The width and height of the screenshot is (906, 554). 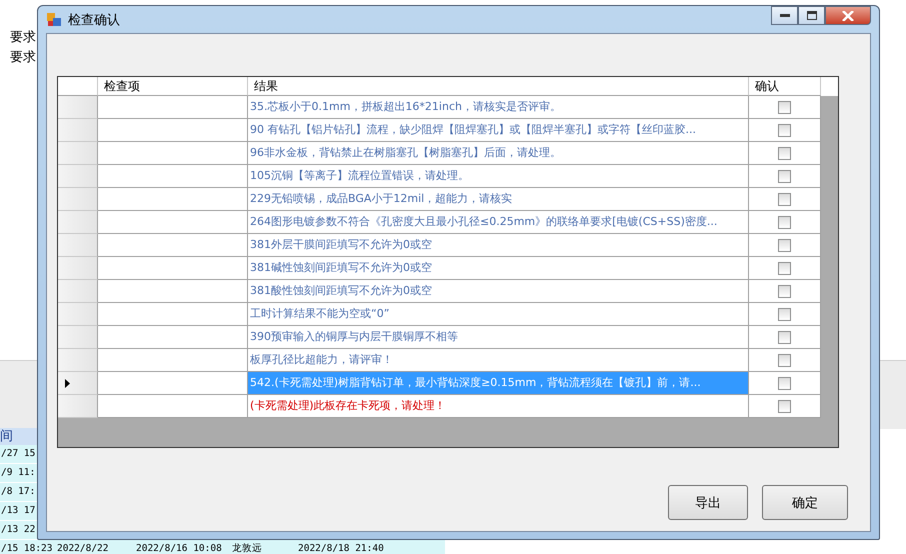 What do you see at coordinates (498, 314) in the screenshot?
I see `table-cell: 工时计算结果不能为空或“0”` at bounding box center [498, 314].